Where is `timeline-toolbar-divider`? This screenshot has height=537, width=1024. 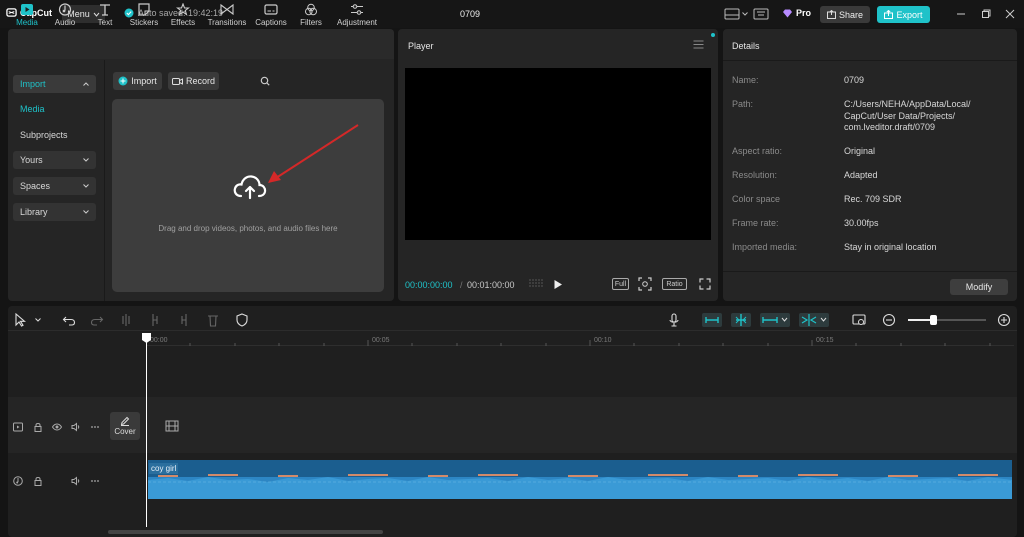
timeline-toolbar-divider is located at coordinates (512, 330).